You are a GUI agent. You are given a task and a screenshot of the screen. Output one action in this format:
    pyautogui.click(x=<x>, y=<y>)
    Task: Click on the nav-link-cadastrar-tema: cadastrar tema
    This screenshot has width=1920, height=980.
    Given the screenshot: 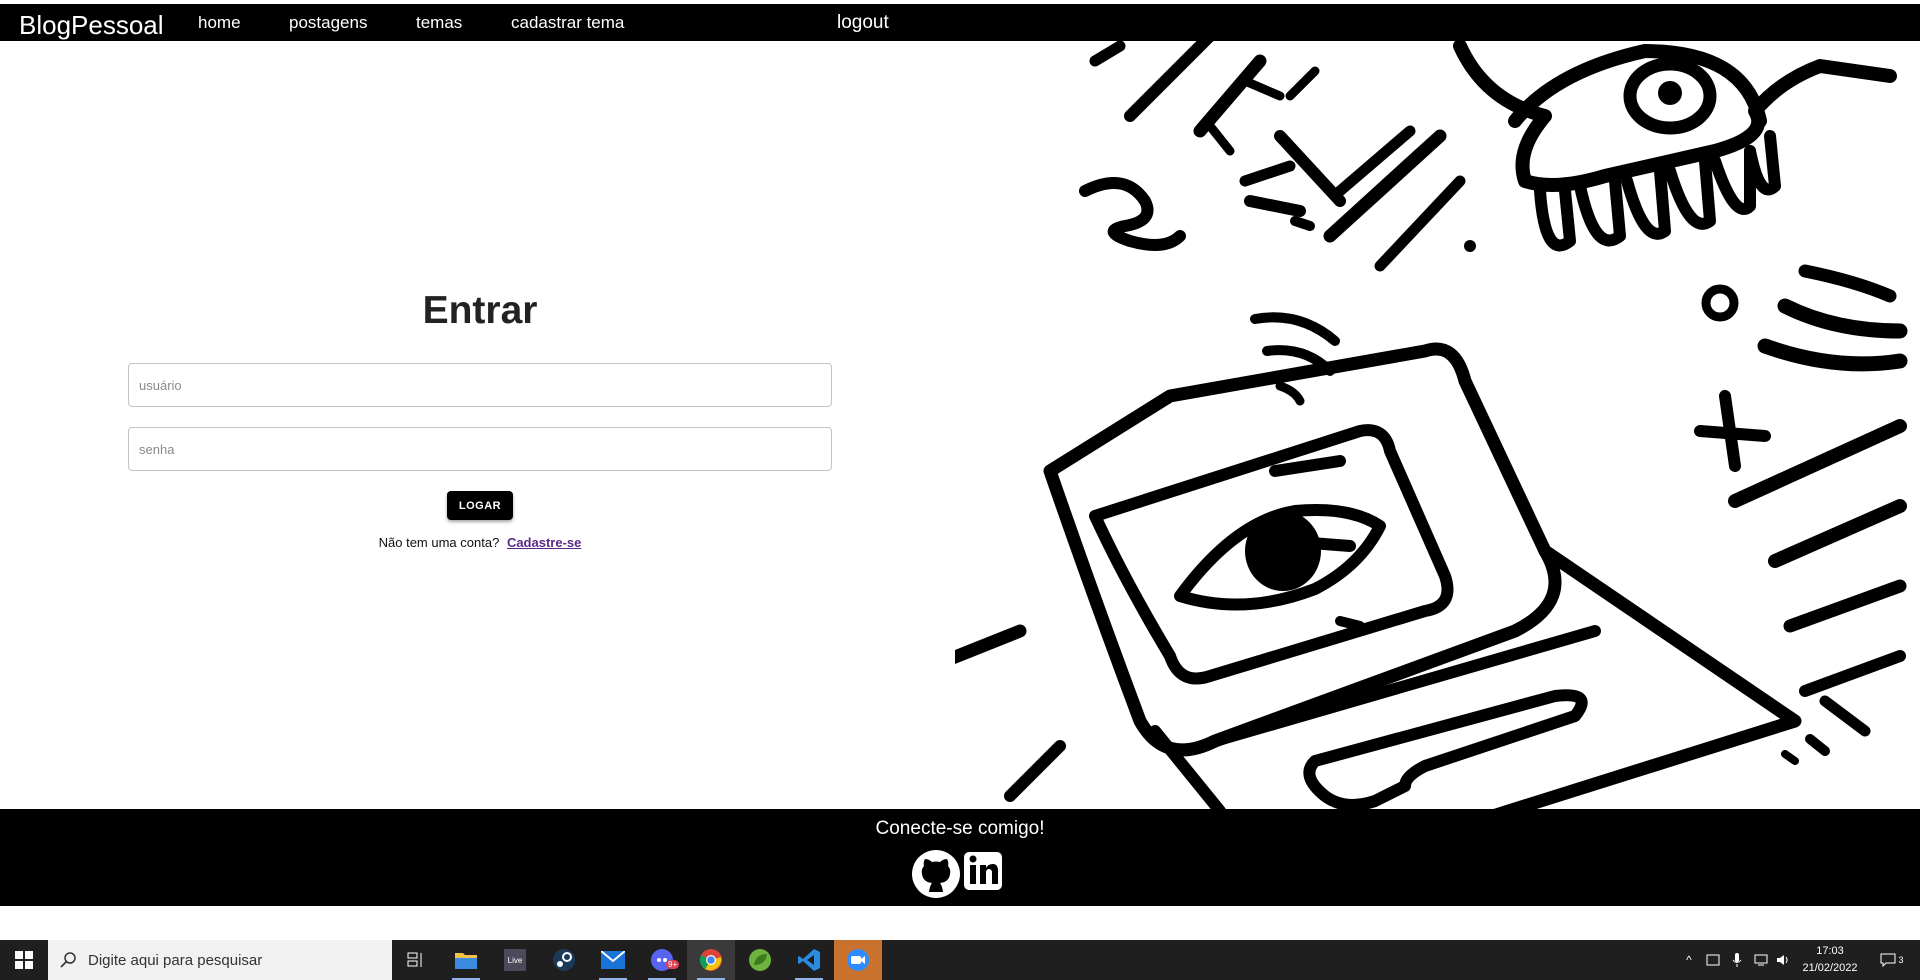 What is the action you would take?
    pyautogui.click(x=567, y=23)
    